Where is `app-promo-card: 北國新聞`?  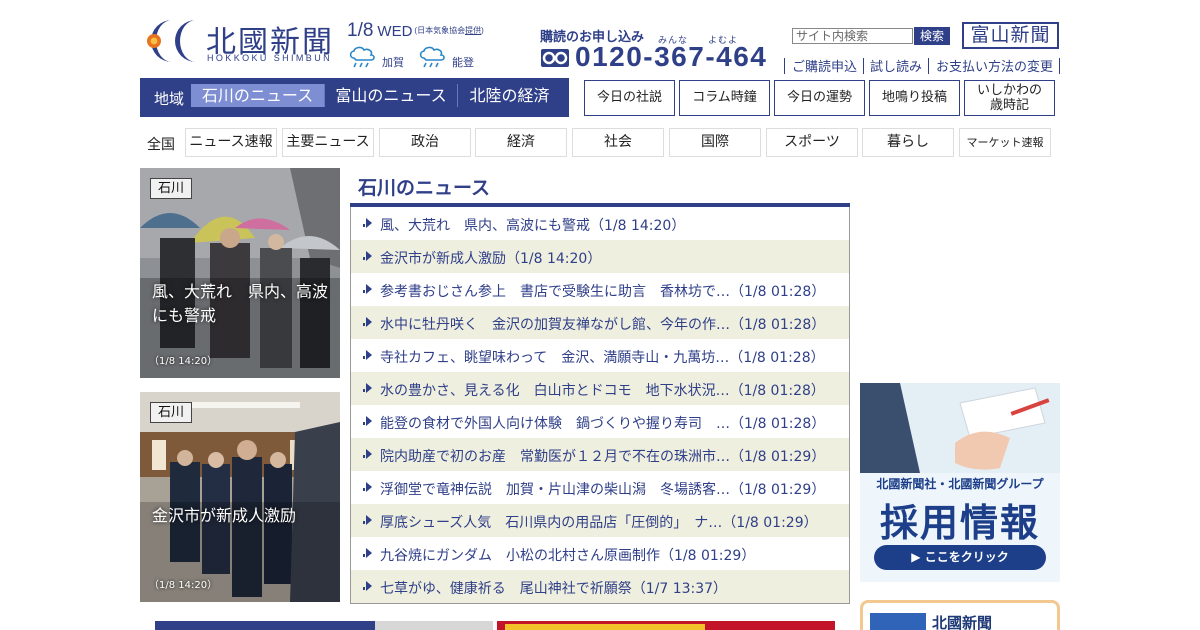 app-promo-card: 北國新聞 is located at coordinates (960, 615).